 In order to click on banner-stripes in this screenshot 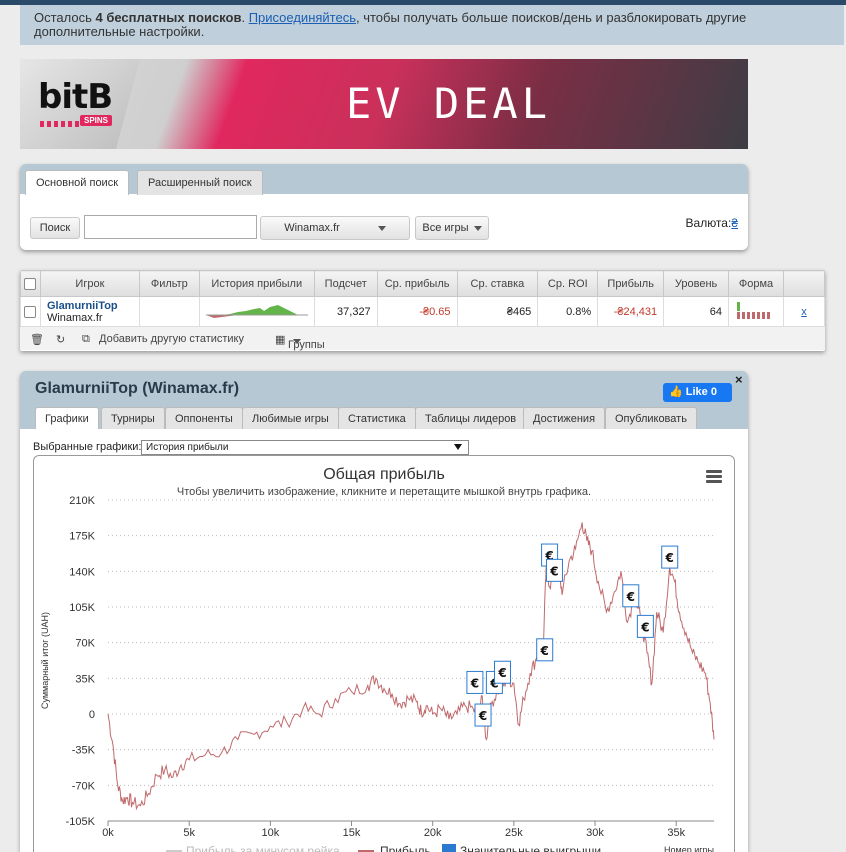, I will do `click(60, 124)`.